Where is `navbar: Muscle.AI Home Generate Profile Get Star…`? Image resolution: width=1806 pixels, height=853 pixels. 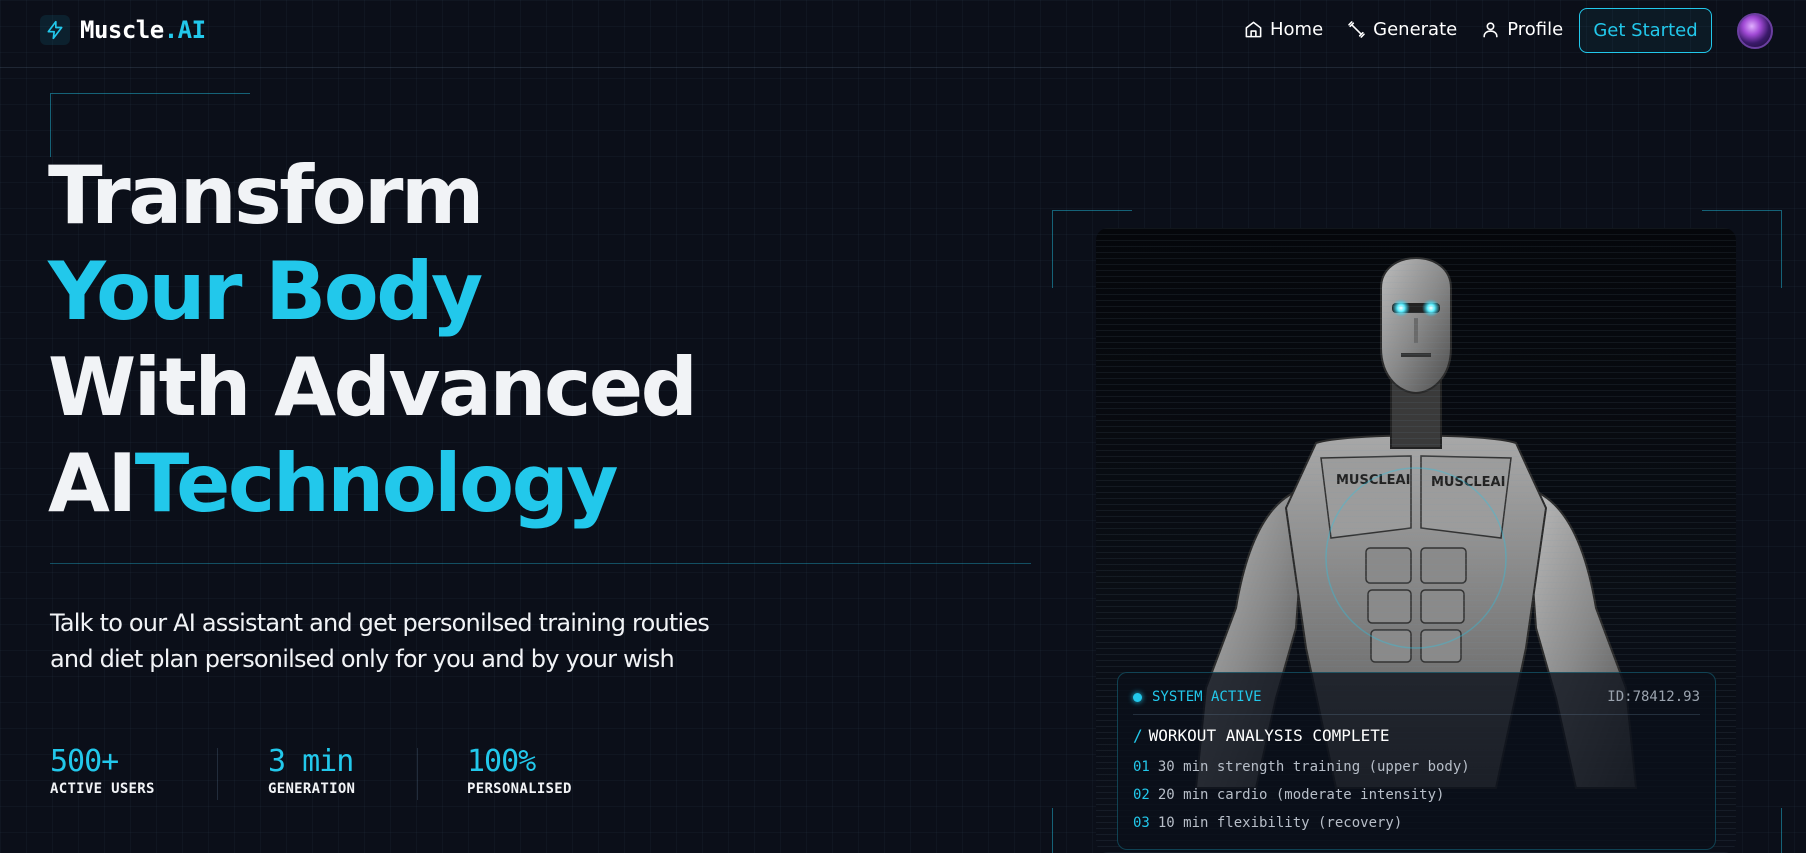 navbar: Muscle.AI Home Generate Profile Get Star… is located at coordinates (903, 34).